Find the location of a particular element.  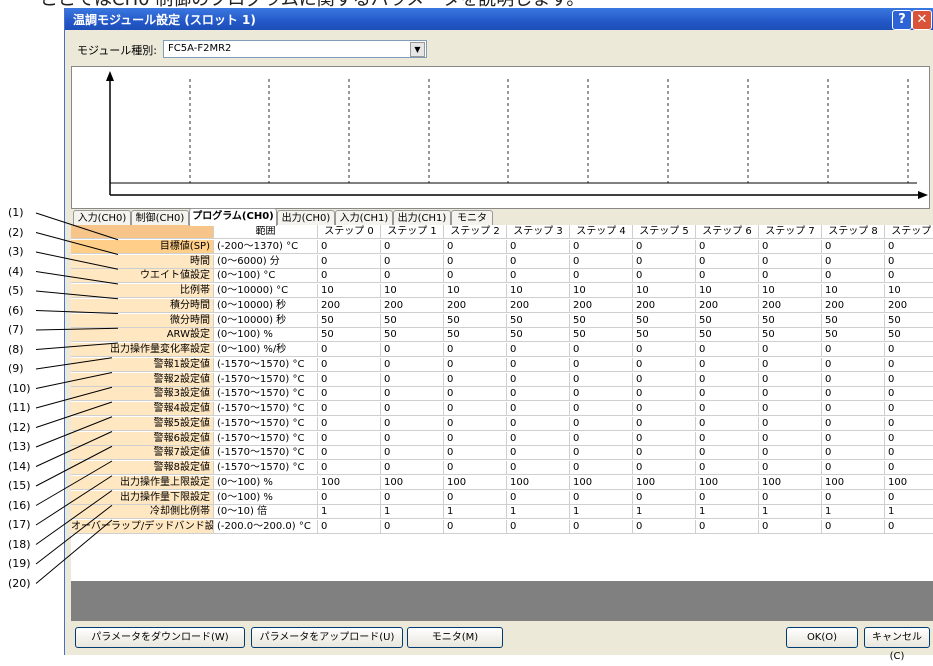

callout-leader-lines is located at coordinates (77, 398).